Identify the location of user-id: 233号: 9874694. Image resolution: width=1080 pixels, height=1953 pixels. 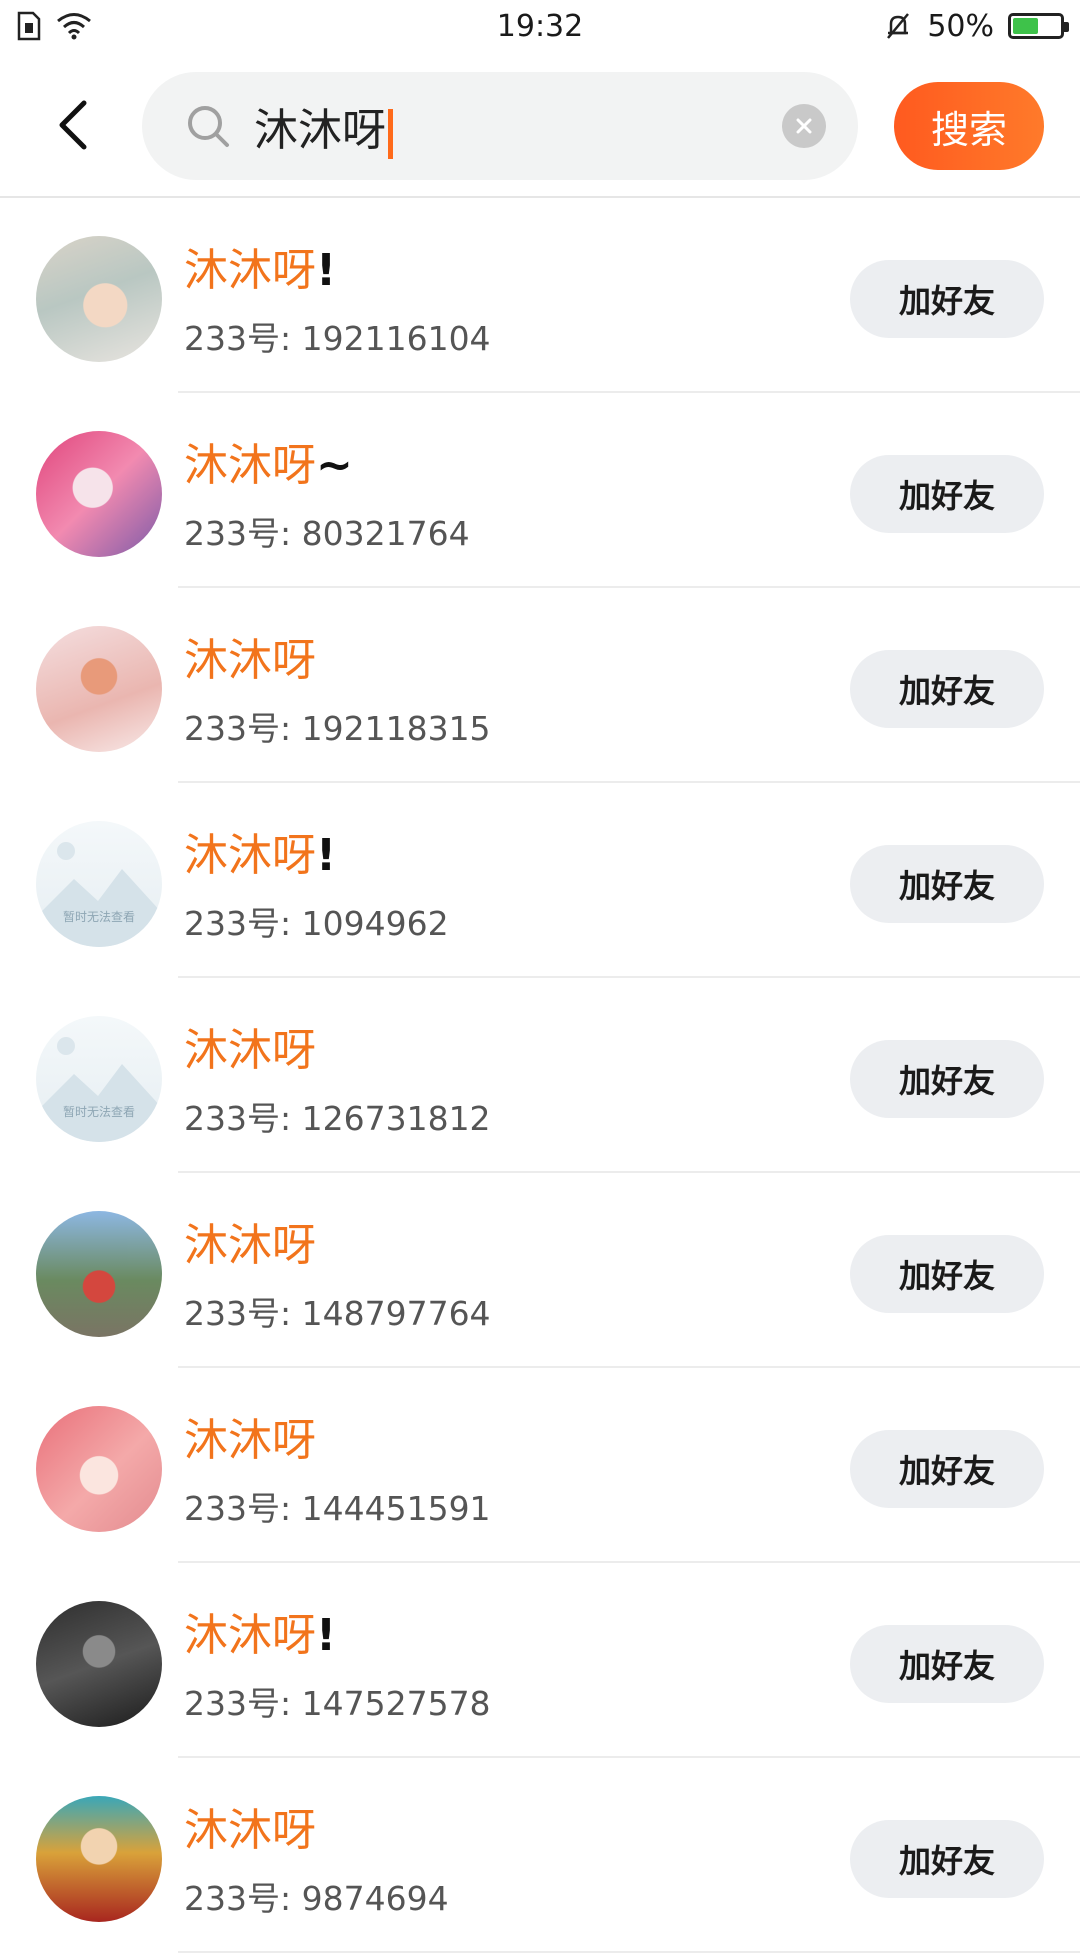
(316, 1898).